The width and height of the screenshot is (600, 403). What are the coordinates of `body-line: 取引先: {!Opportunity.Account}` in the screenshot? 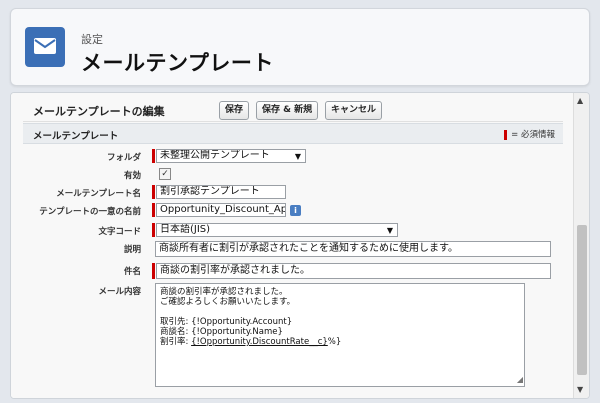 It's located at (226, 322).